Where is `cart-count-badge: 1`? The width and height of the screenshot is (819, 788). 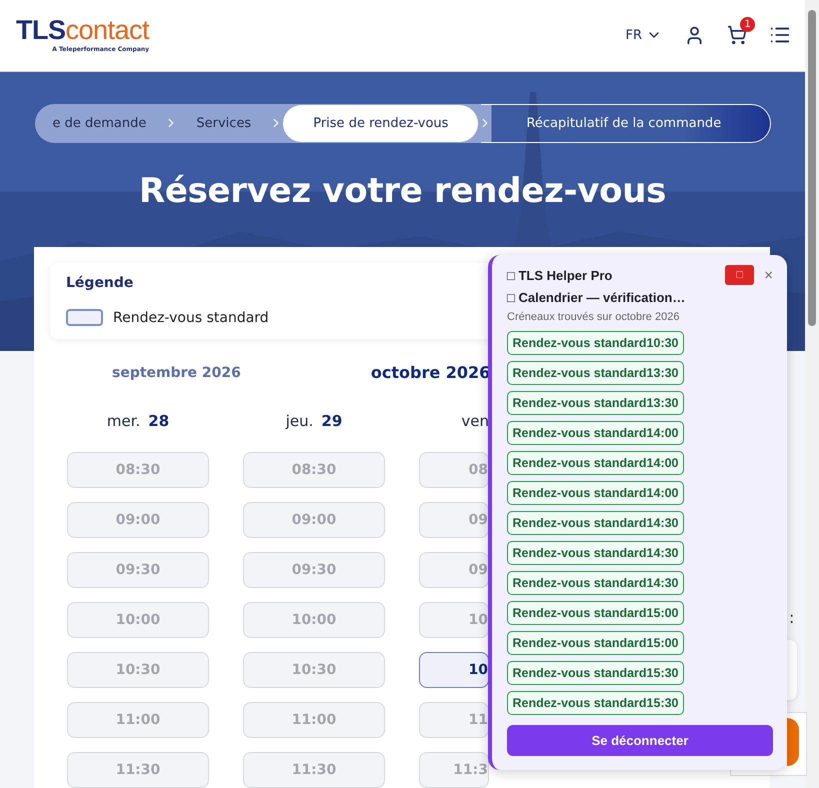
cart-count-badge: 1 is located at coordinates (747, 24).